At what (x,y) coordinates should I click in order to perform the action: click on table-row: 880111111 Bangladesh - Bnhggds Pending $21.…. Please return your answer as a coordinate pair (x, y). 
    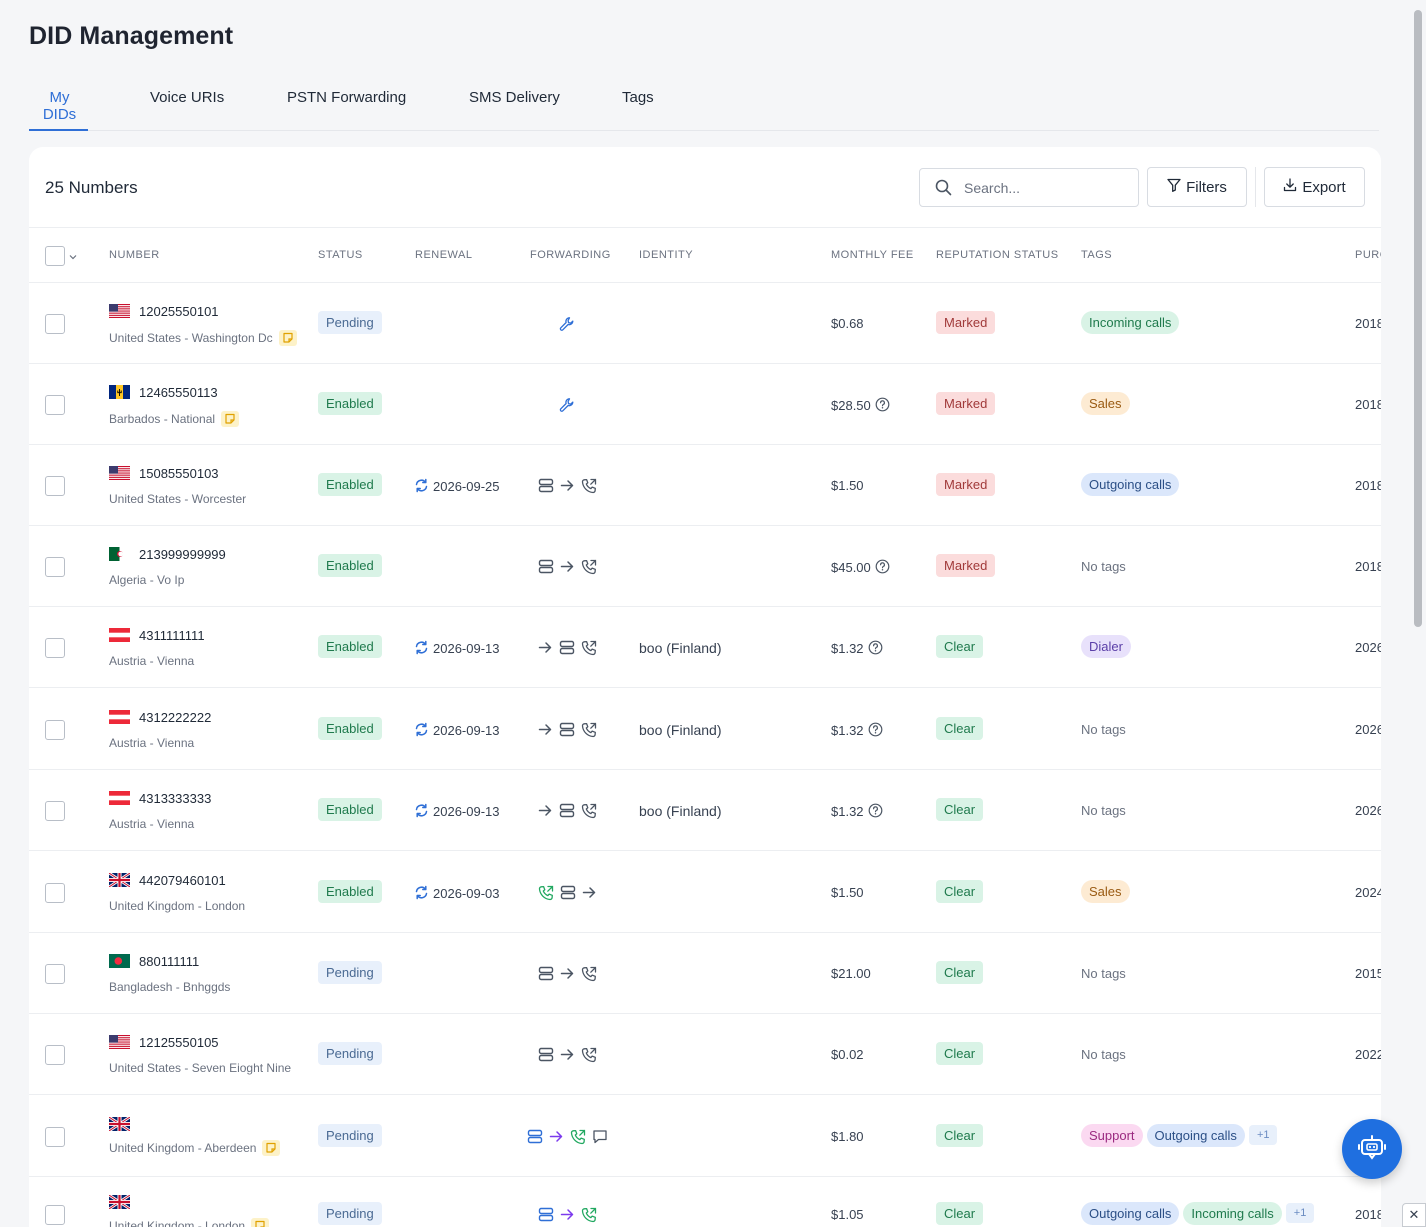
    Looking at the image, I should click on (705, 973).